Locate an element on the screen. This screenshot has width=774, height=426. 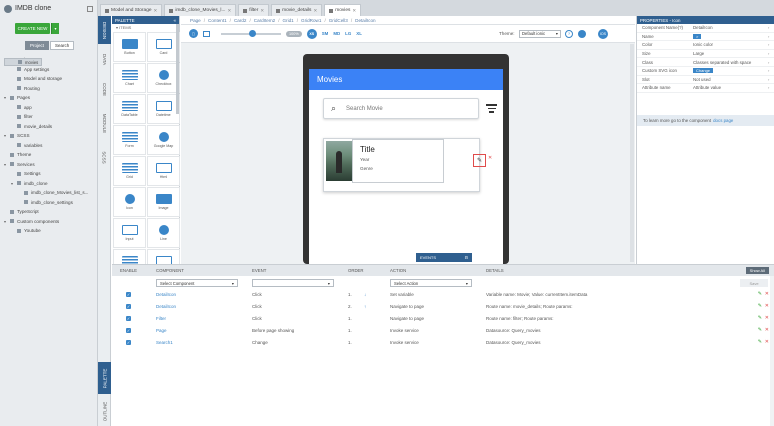
movie-card: Title Year Genre ✎ ✕ is located at coordinates (407, 165).